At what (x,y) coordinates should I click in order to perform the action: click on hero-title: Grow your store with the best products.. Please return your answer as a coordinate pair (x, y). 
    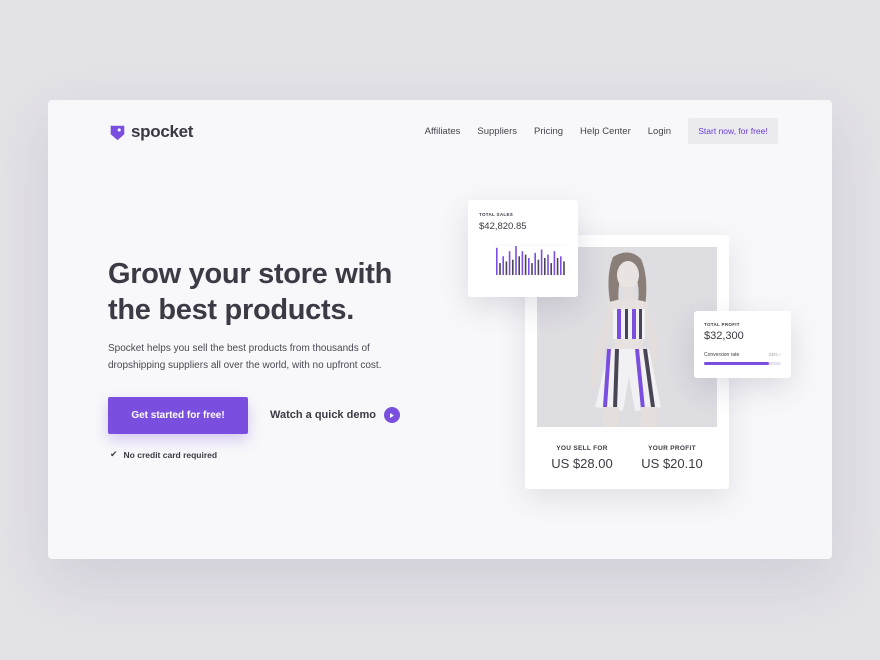
    Looking at the image, I should click on (250, 292).